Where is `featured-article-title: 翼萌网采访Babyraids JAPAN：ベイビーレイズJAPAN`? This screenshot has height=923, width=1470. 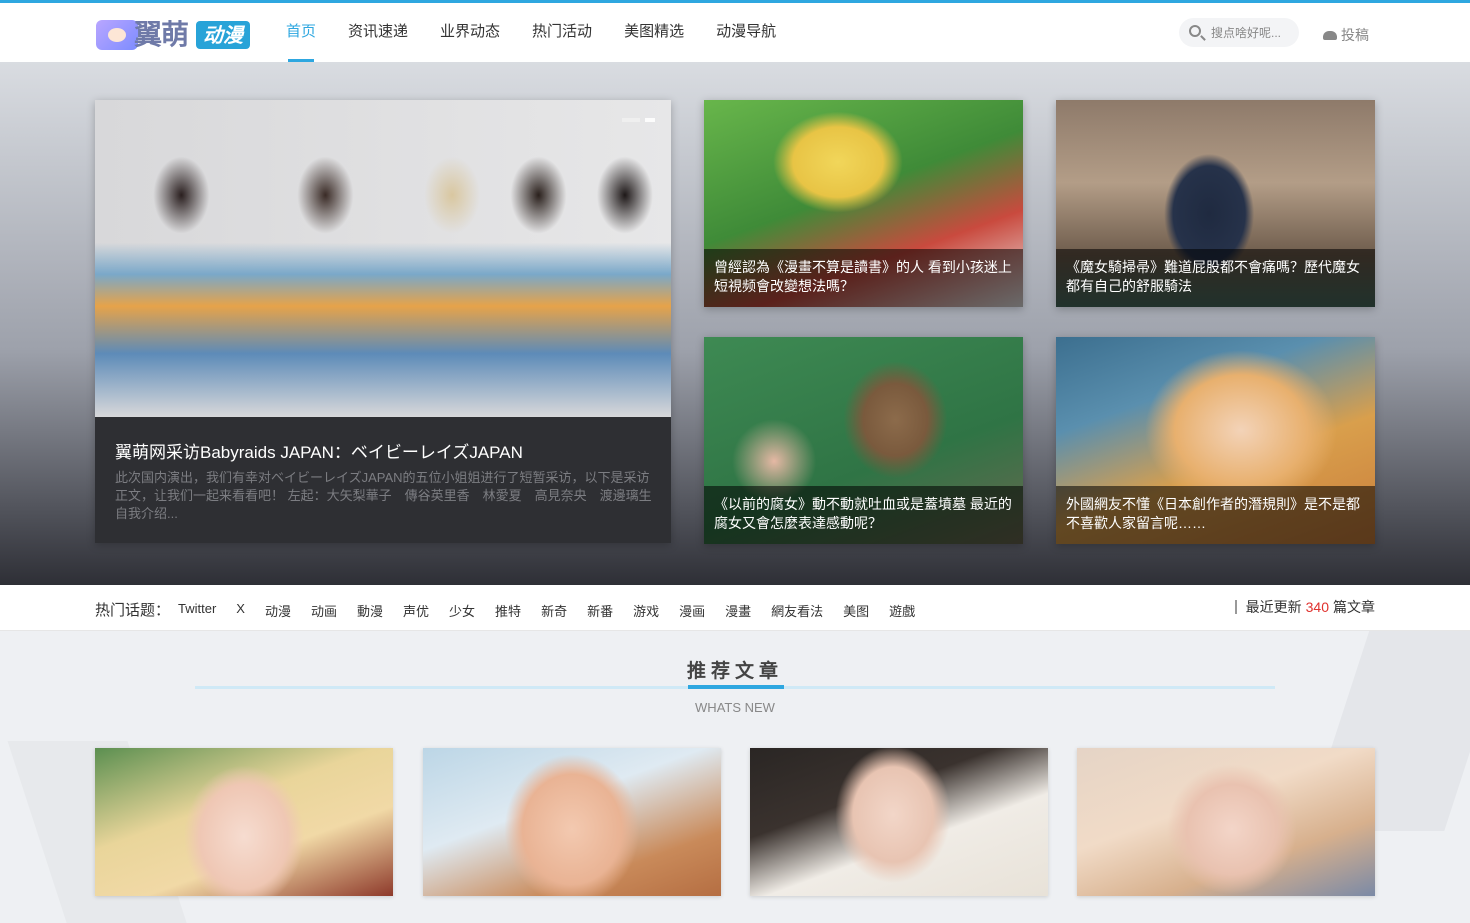 featured-article-title: 翼萌网采访Babyraids JAPAN：ベイビーレイズJAPAN is located at coordinates (385, 450).